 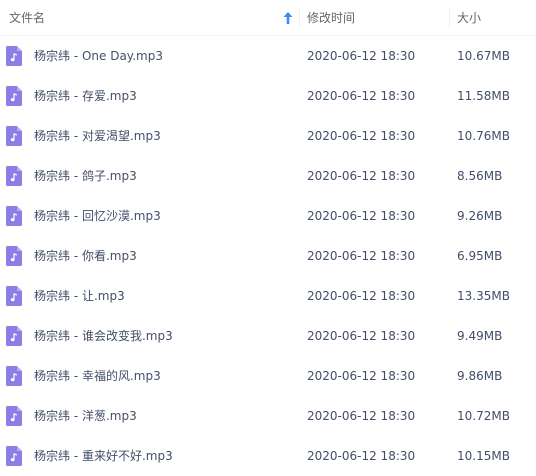 I want to click on file-size: 10.67MB, so click(x=483, y=56).